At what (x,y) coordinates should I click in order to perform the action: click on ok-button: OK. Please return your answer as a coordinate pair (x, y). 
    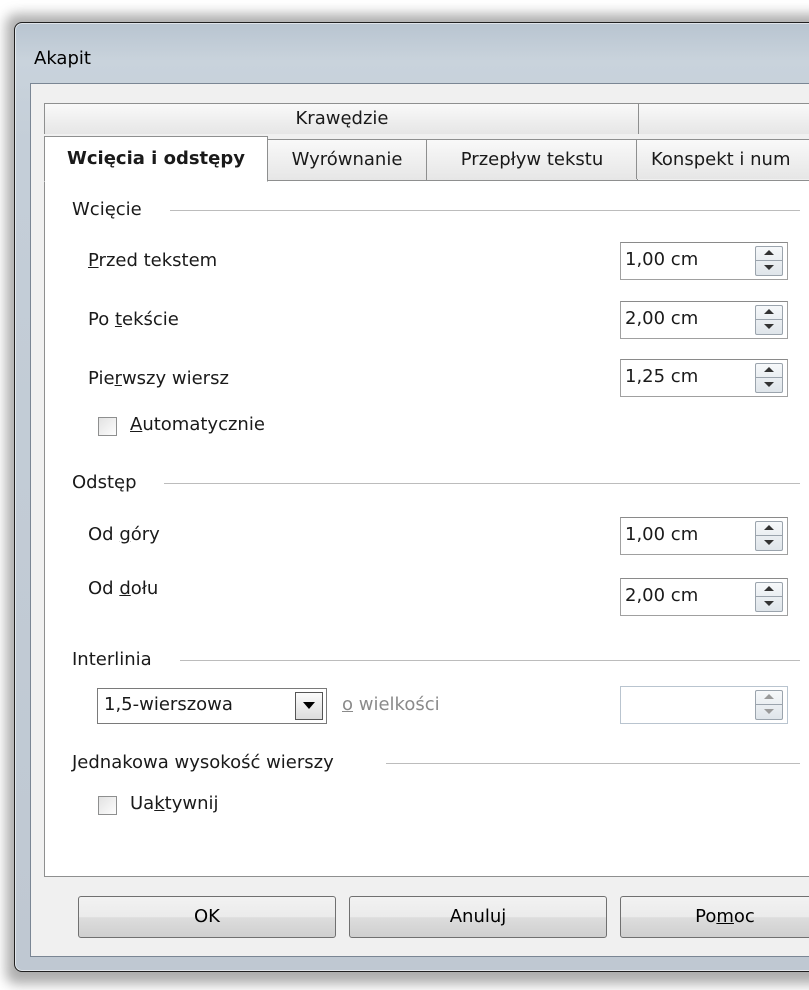
    Looking at the image, I should click on (207, 917).